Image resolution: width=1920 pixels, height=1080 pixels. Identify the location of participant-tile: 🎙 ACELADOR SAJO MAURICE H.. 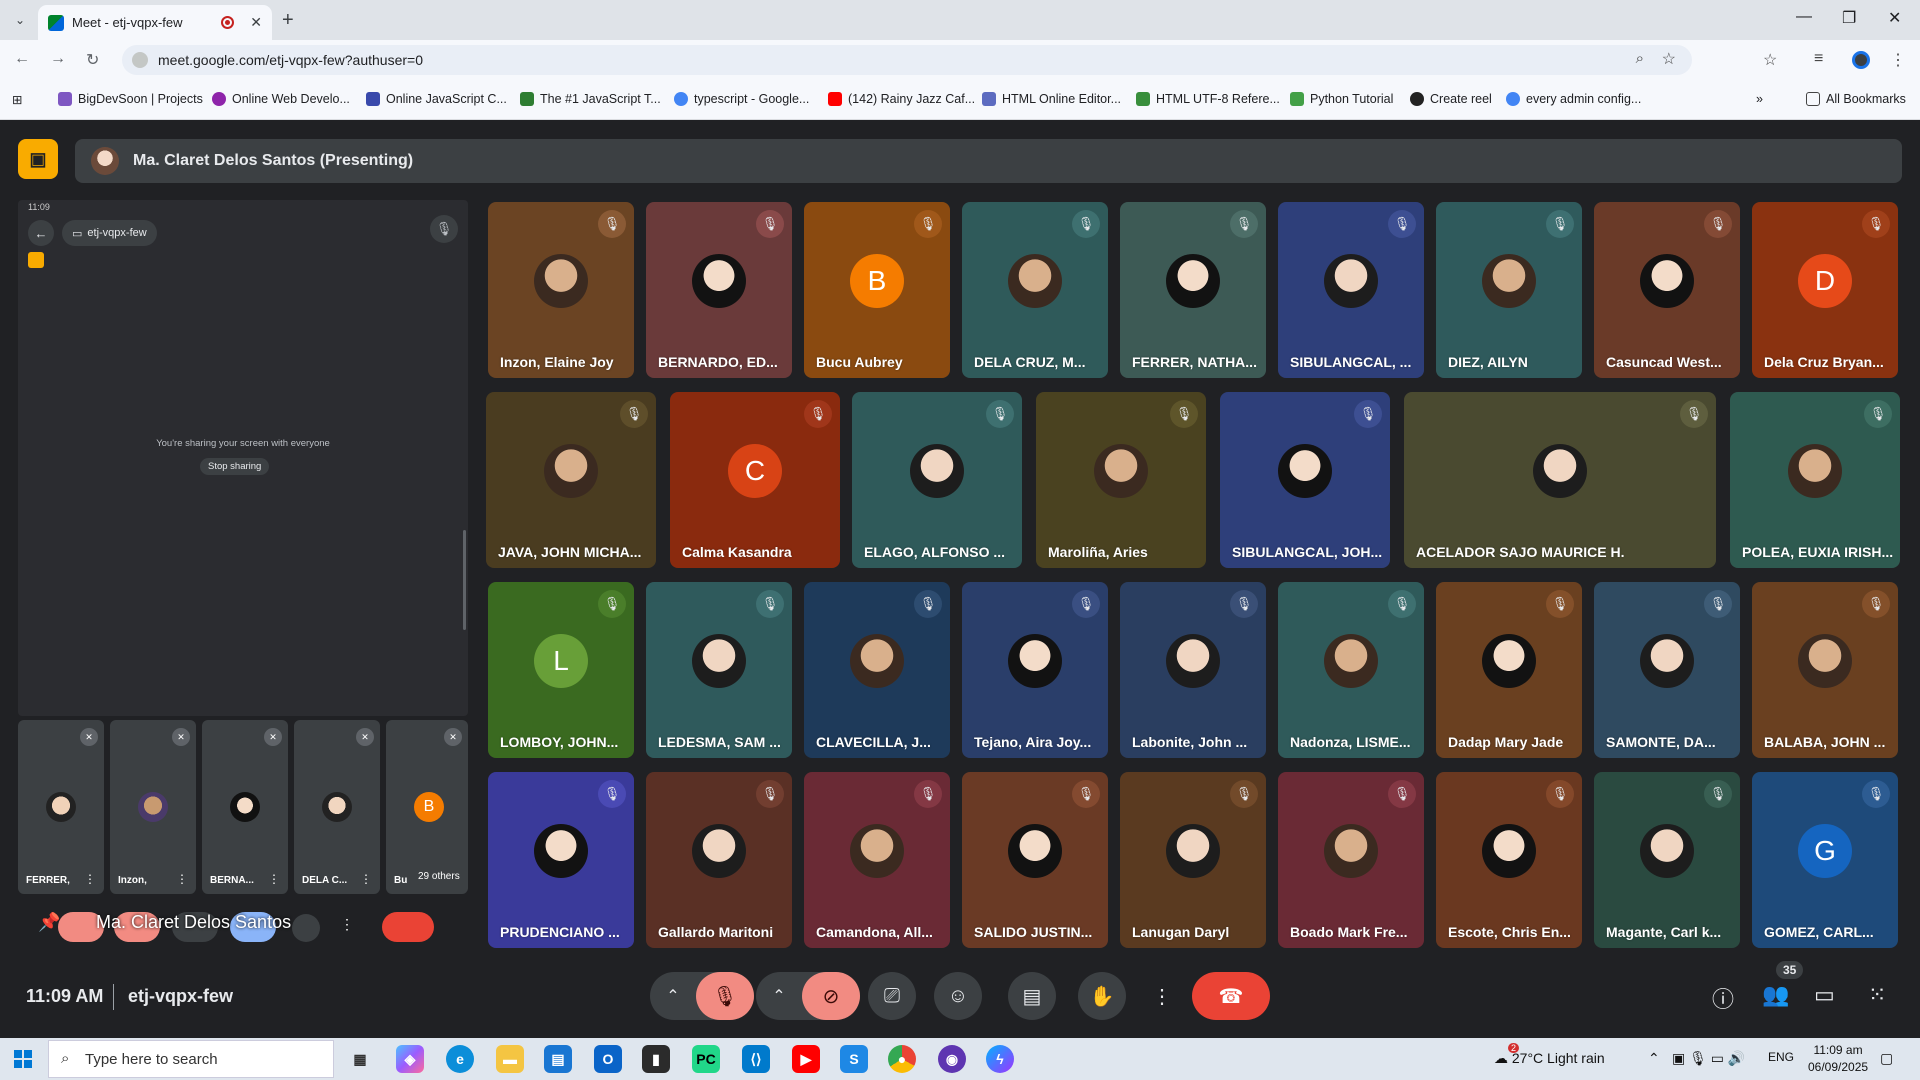
(1560, 480).